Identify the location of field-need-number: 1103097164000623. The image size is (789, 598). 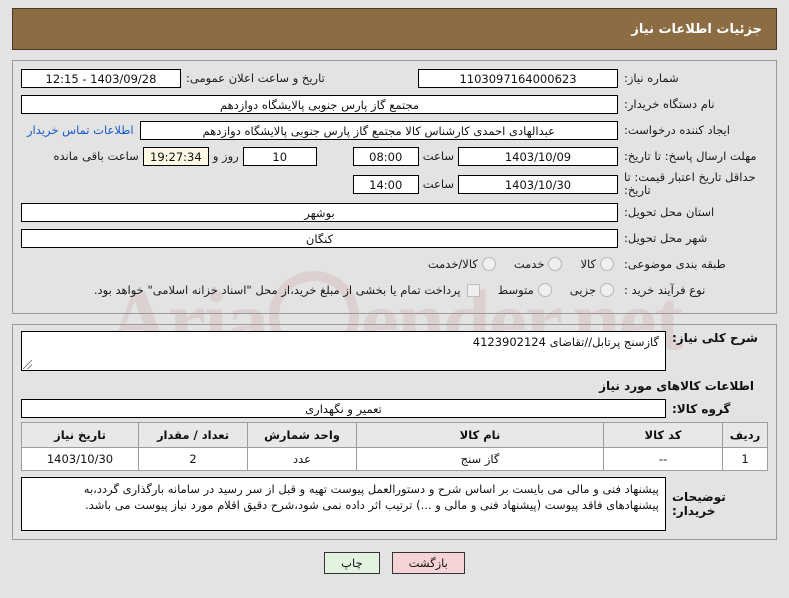
(518, 78).